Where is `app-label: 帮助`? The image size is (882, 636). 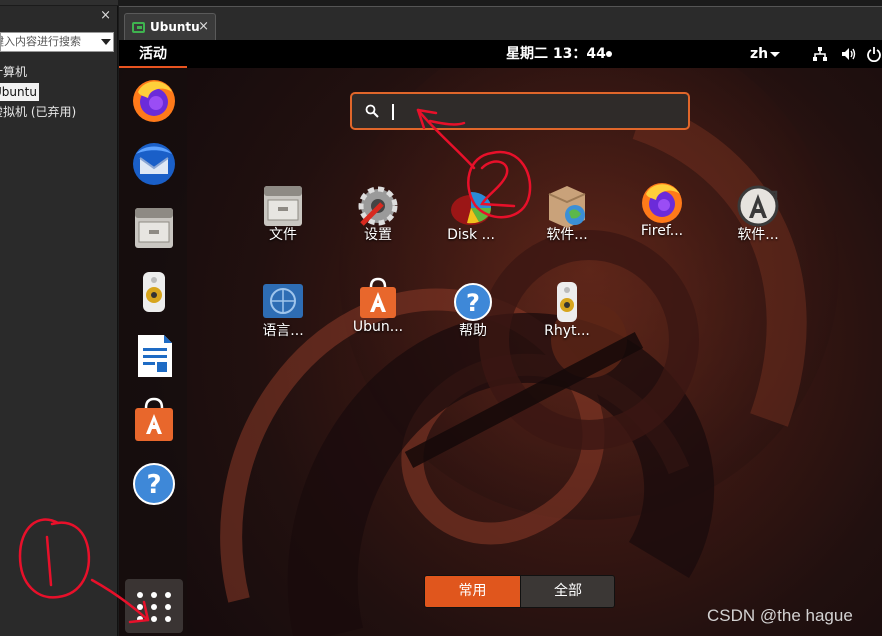
app-label: 帮助 is located at coordinates (473, 331).